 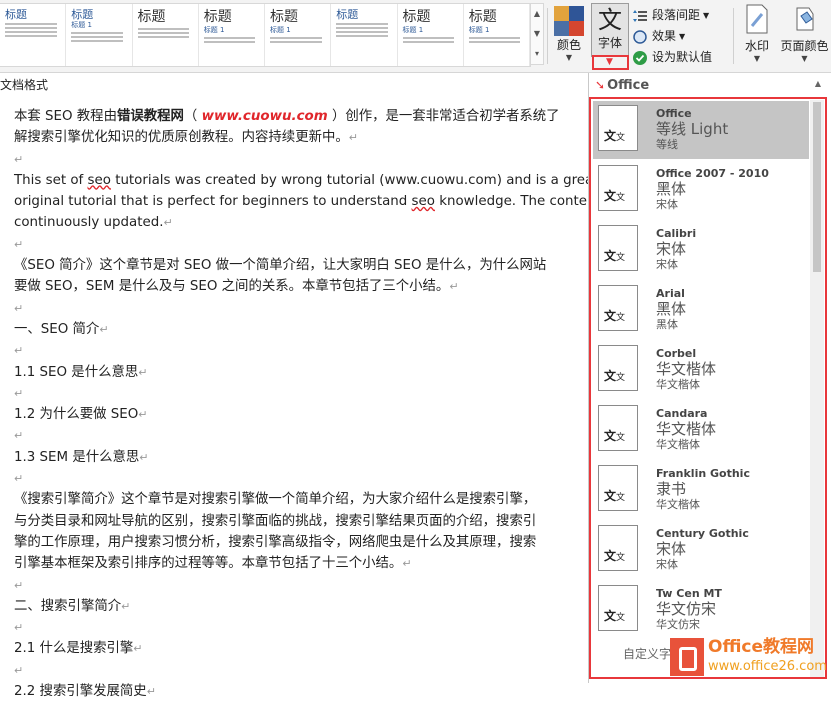 I want to click on effects-label: 效果, so click(x=664, y=36).